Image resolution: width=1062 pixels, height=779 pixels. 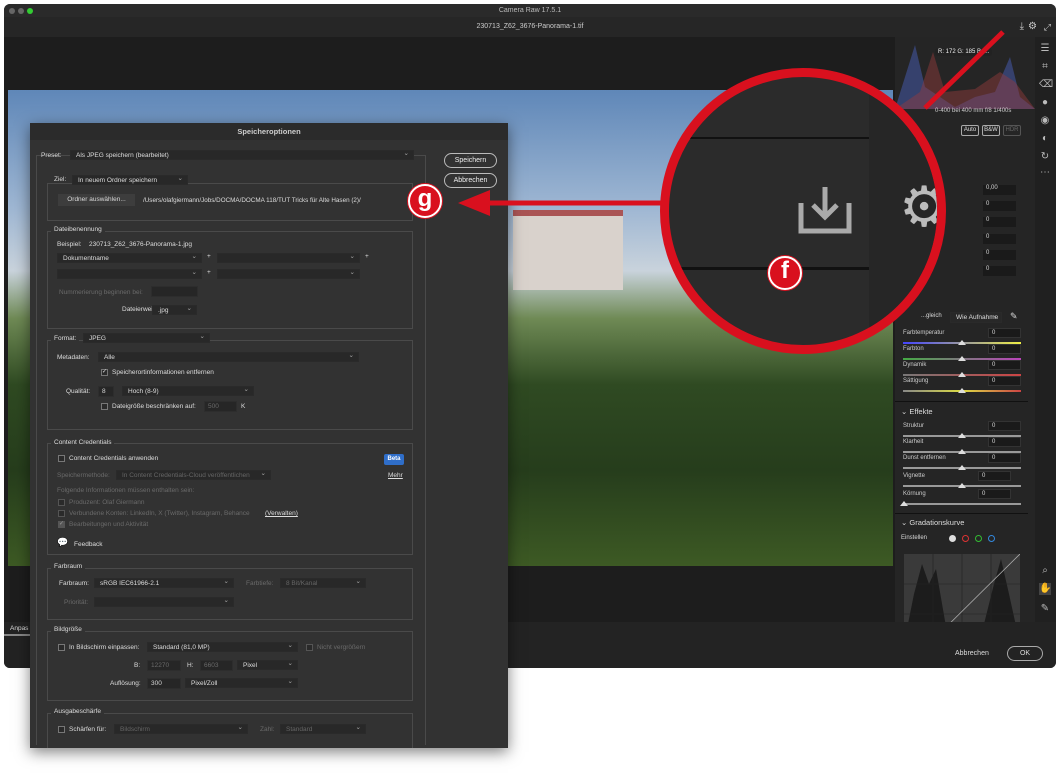 What do you see at coordinates (1022, 27) in the screenshot?
I see `save-image-icon: ⤓` at bounding box center [1022, 27].